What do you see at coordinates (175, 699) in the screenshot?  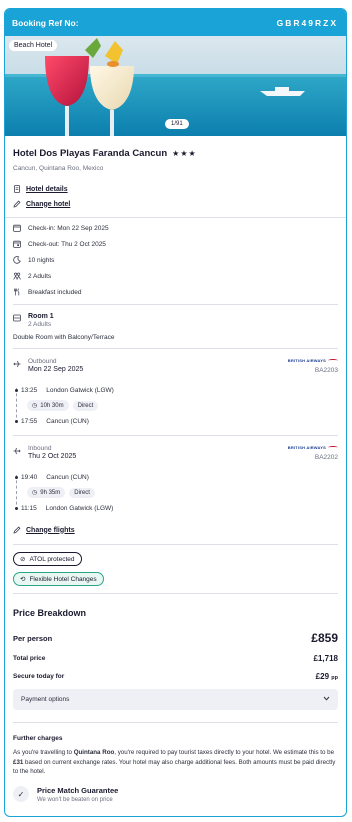 I see `payment-options-dropdown: Payment options` at bounding box center [175, 699].